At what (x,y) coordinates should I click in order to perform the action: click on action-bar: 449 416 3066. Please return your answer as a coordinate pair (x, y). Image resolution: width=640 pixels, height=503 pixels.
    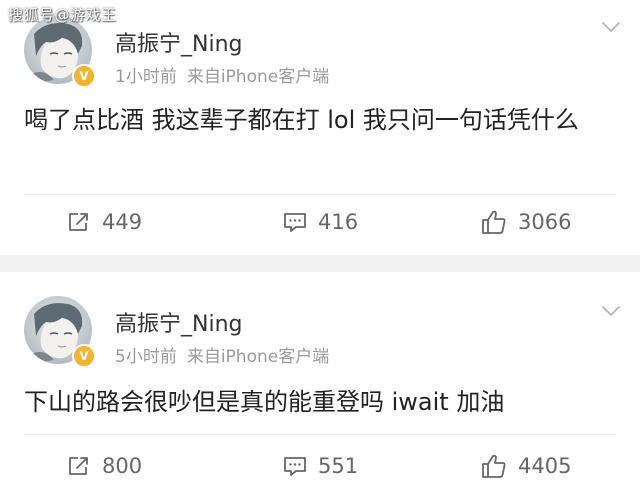
    Looking at the image, I should click on (320, 222).